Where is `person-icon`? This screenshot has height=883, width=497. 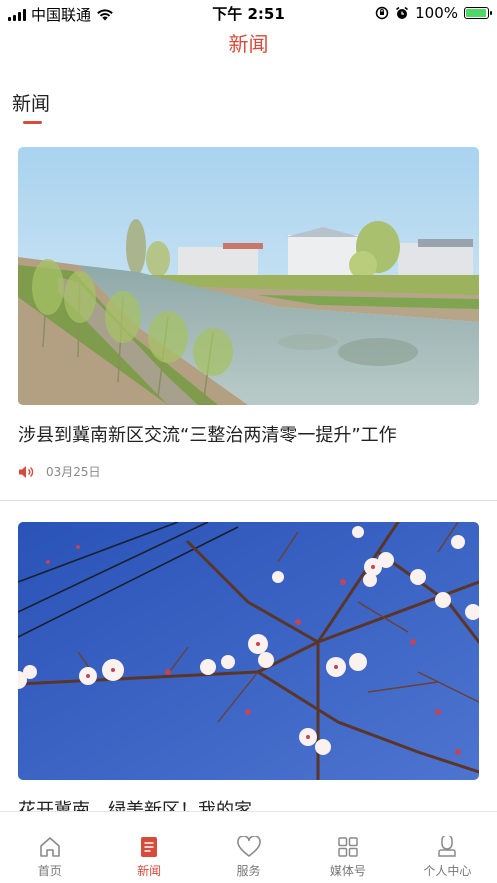
person-icon is located at coordinates (447, 846).